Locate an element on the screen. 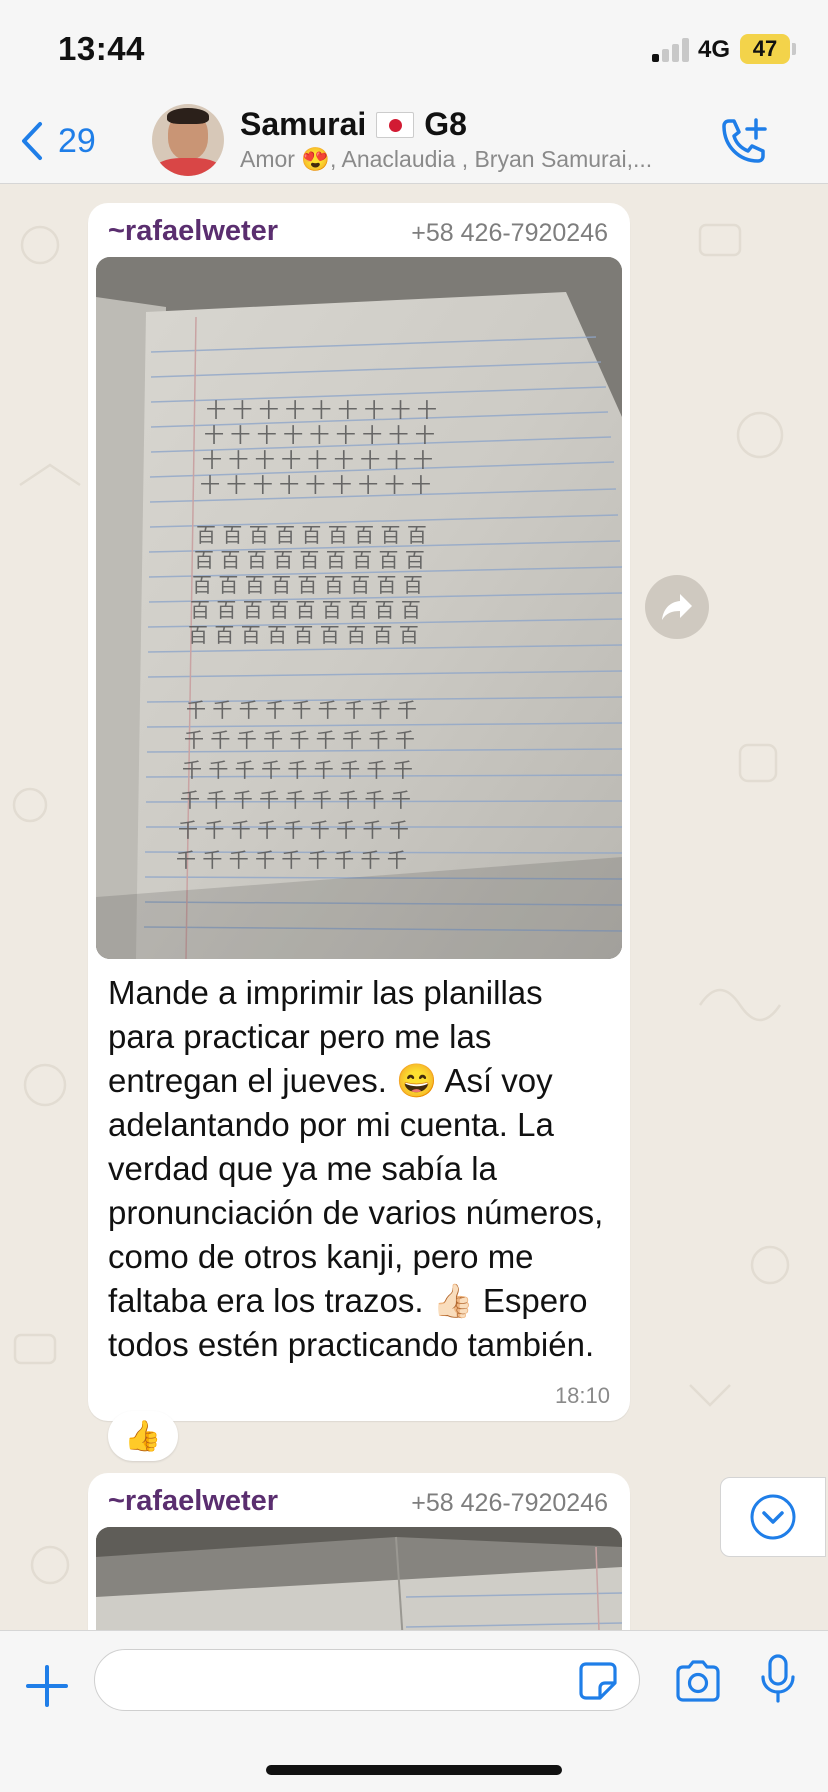  chat-title-suffix: G8 is located at coordinates (445, 124).